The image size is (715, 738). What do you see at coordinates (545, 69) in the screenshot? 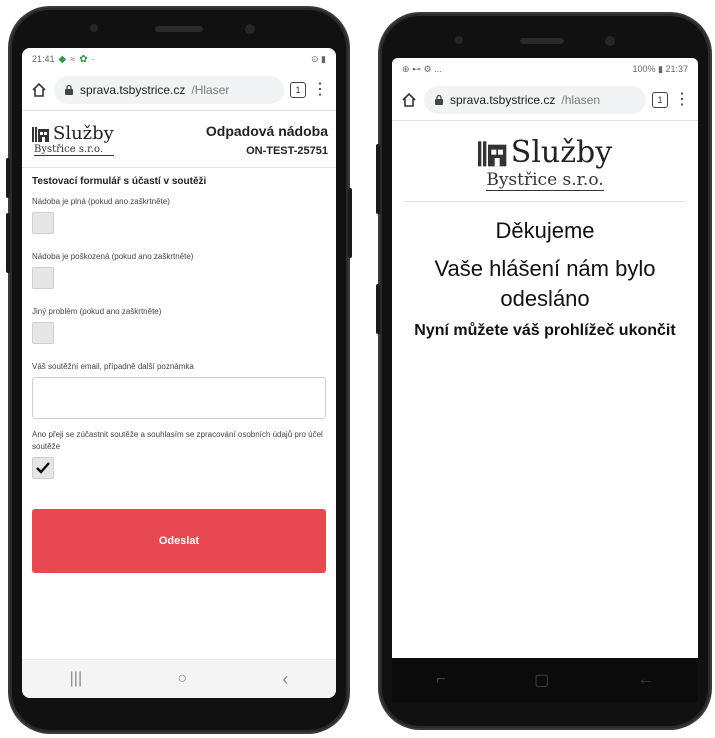
I see `status-bar: ⊕ ⊷ ⚙ ... 100% ▮ 21:37` at bounding box center [545, 69].